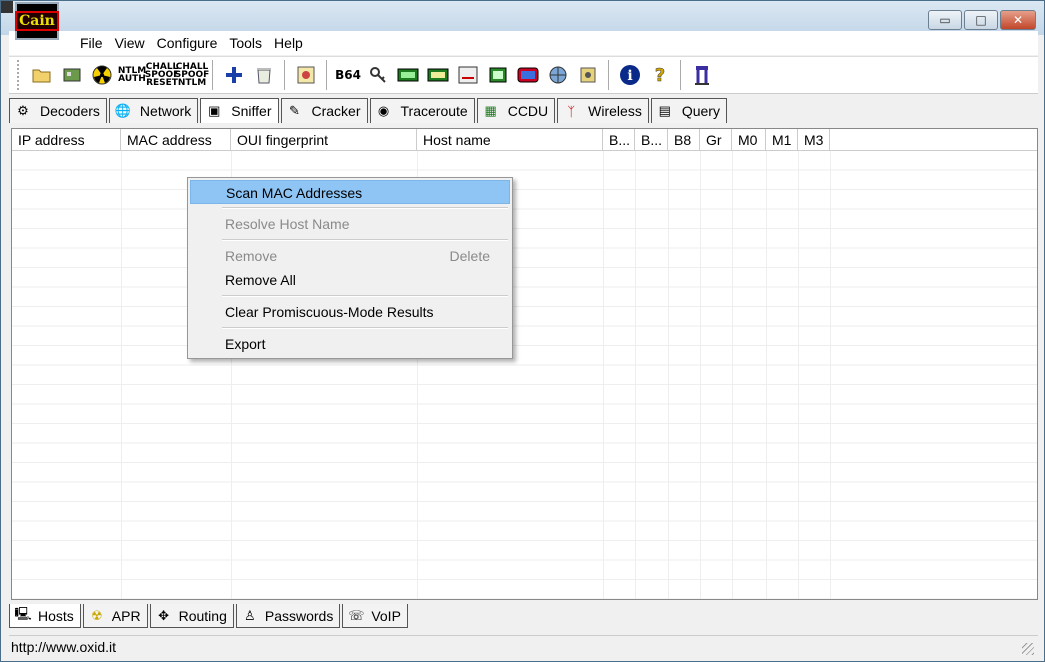 This screenshot has width=1045, height=662. I want to click on routing-icon: ✥, so click(164, 615).